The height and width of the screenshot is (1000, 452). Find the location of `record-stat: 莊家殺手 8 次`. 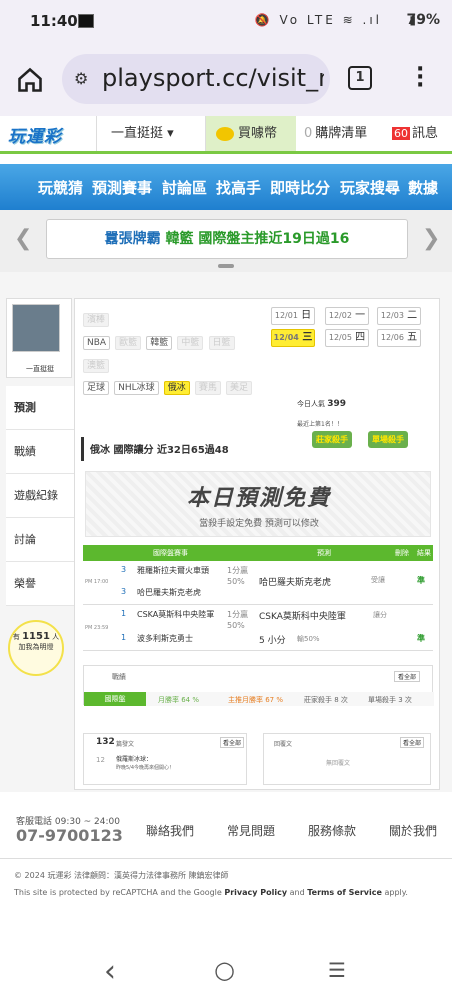

record-stat: 莊家殺手 8 次 is located at coordinates (326, 700).